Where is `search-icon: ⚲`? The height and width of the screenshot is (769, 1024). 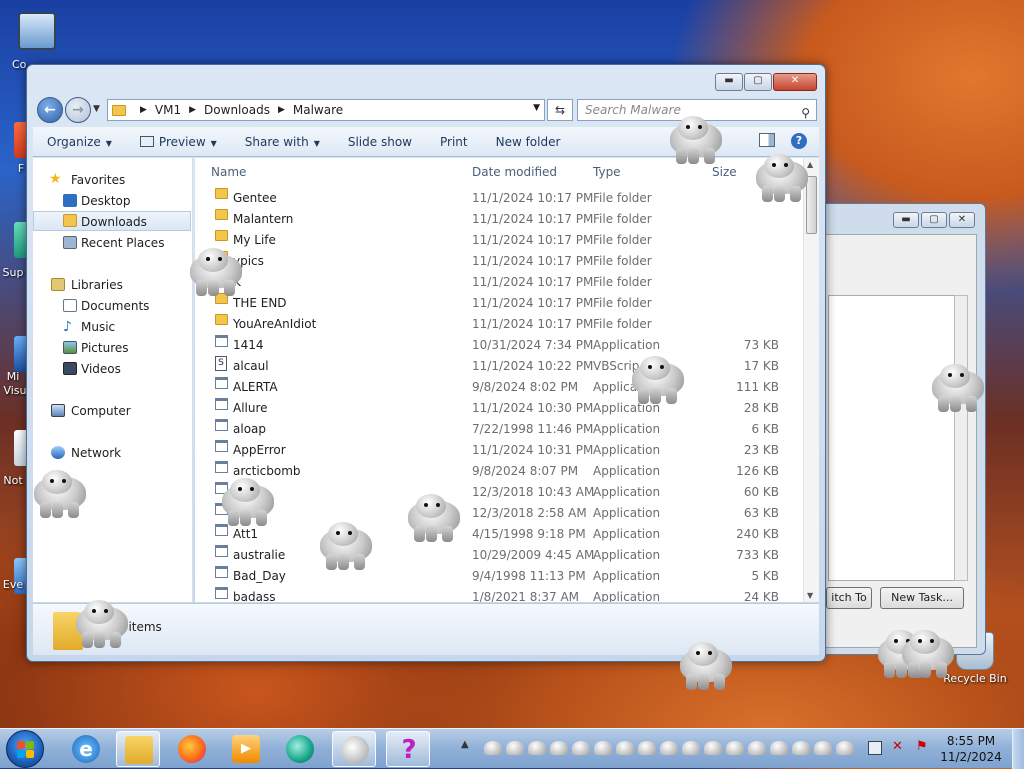 search-icon: ⚲ is located at coordinates (805, 113).